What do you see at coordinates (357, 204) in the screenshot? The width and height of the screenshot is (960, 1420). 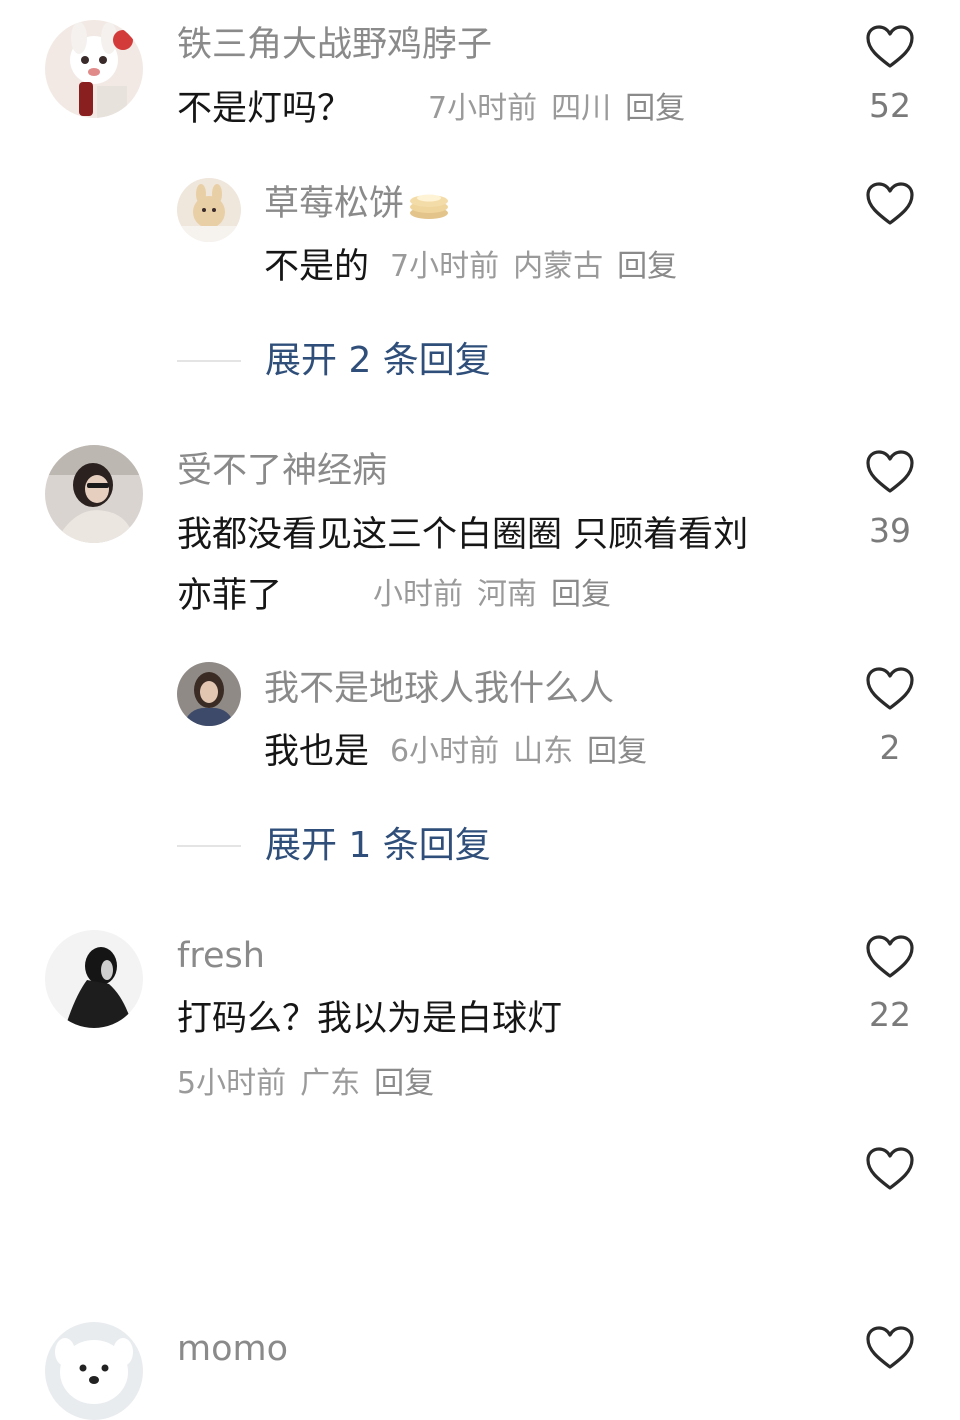 I see `username: 草莓松饼` at bounding box center [357, 204].